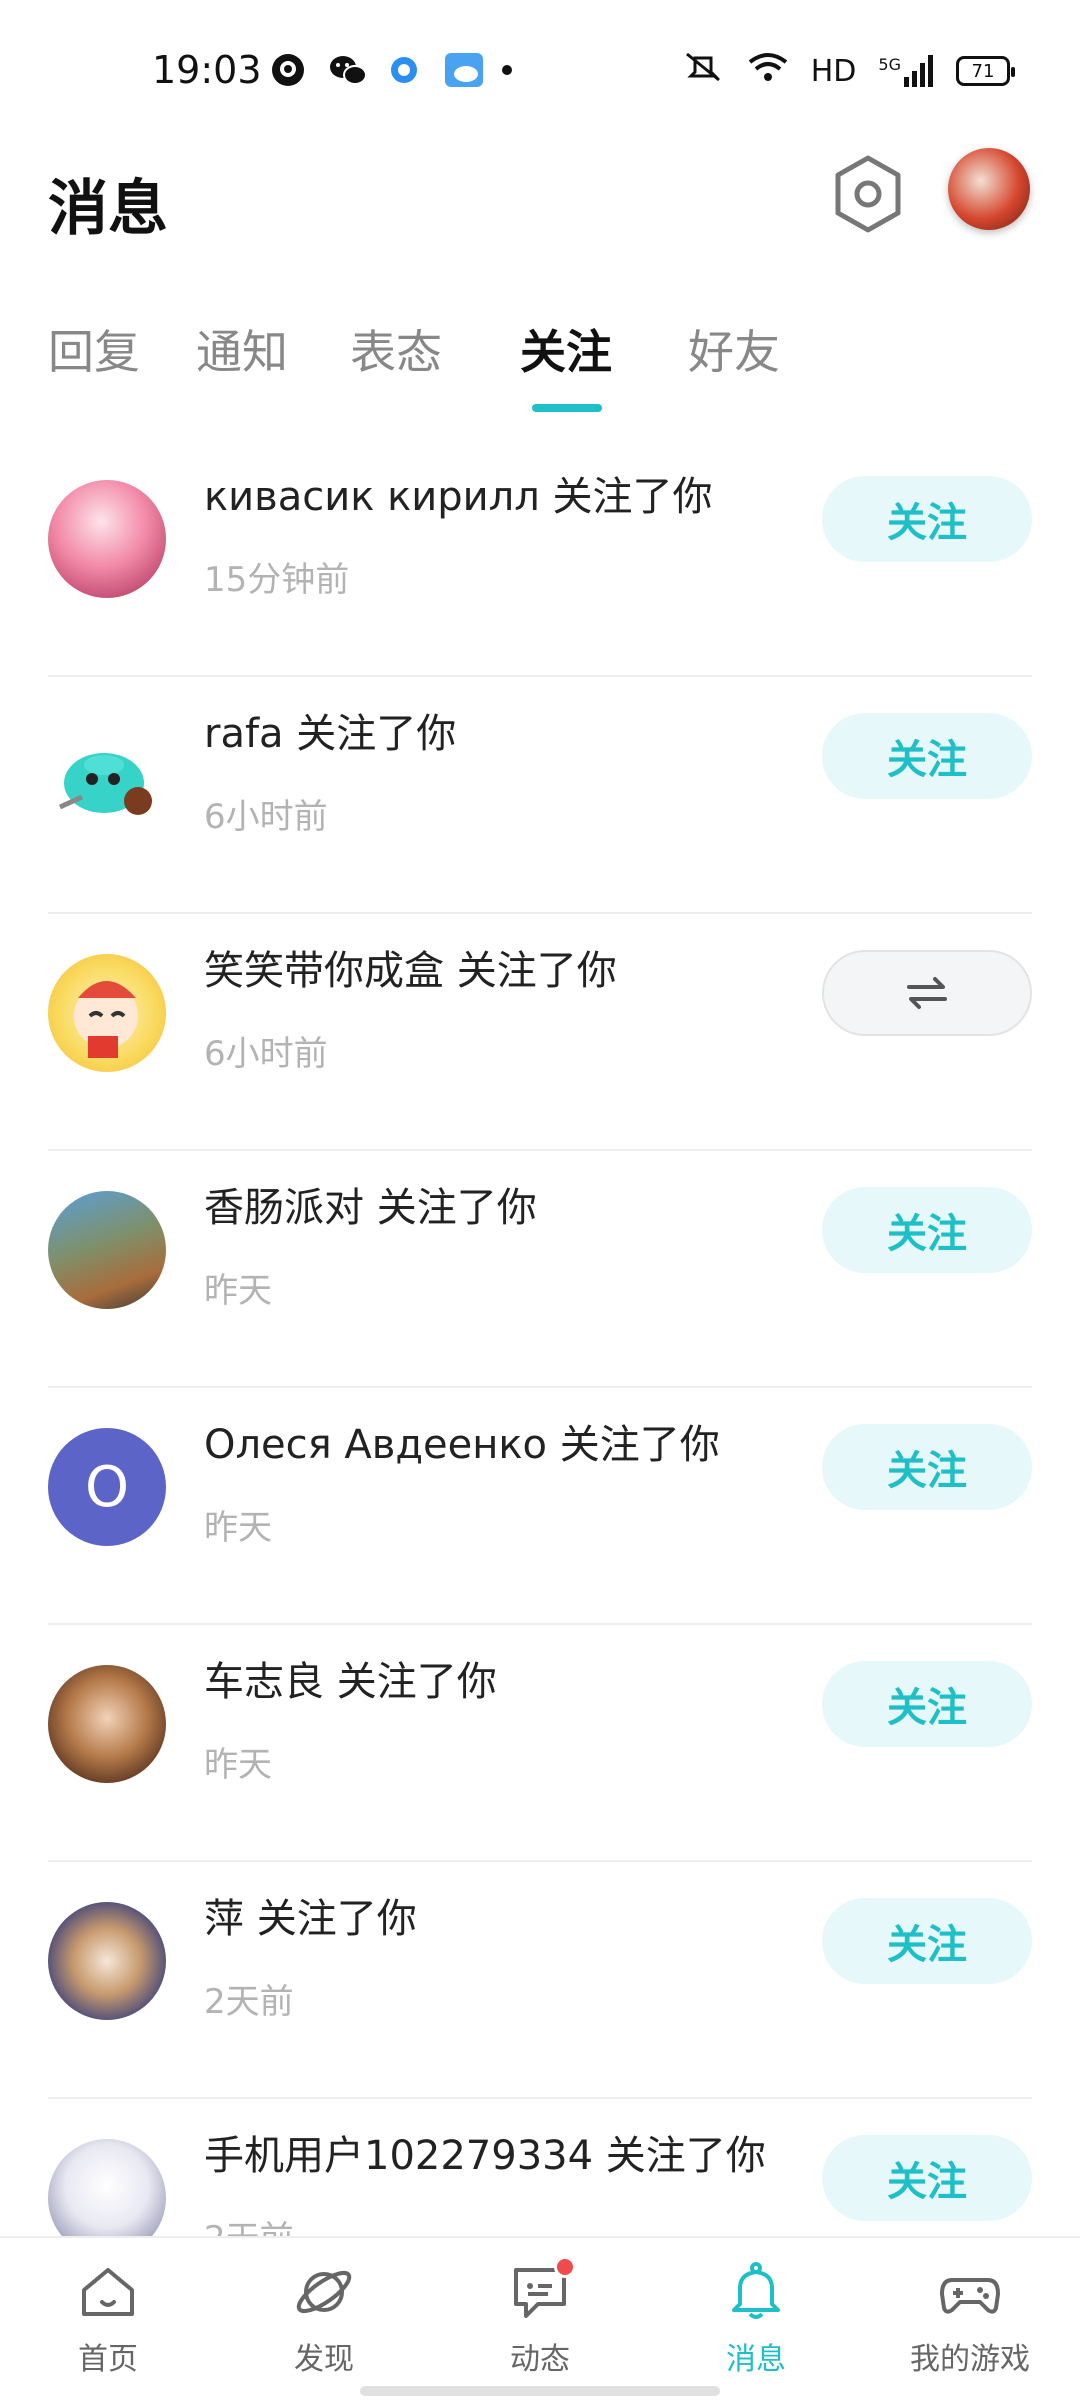 The image size is (1080, 2400). Describe the element at coordinates (540, 1032) in the screenshot. I see `list-item: 笑笑带你成盒 关注了你 6小时前` at that location.